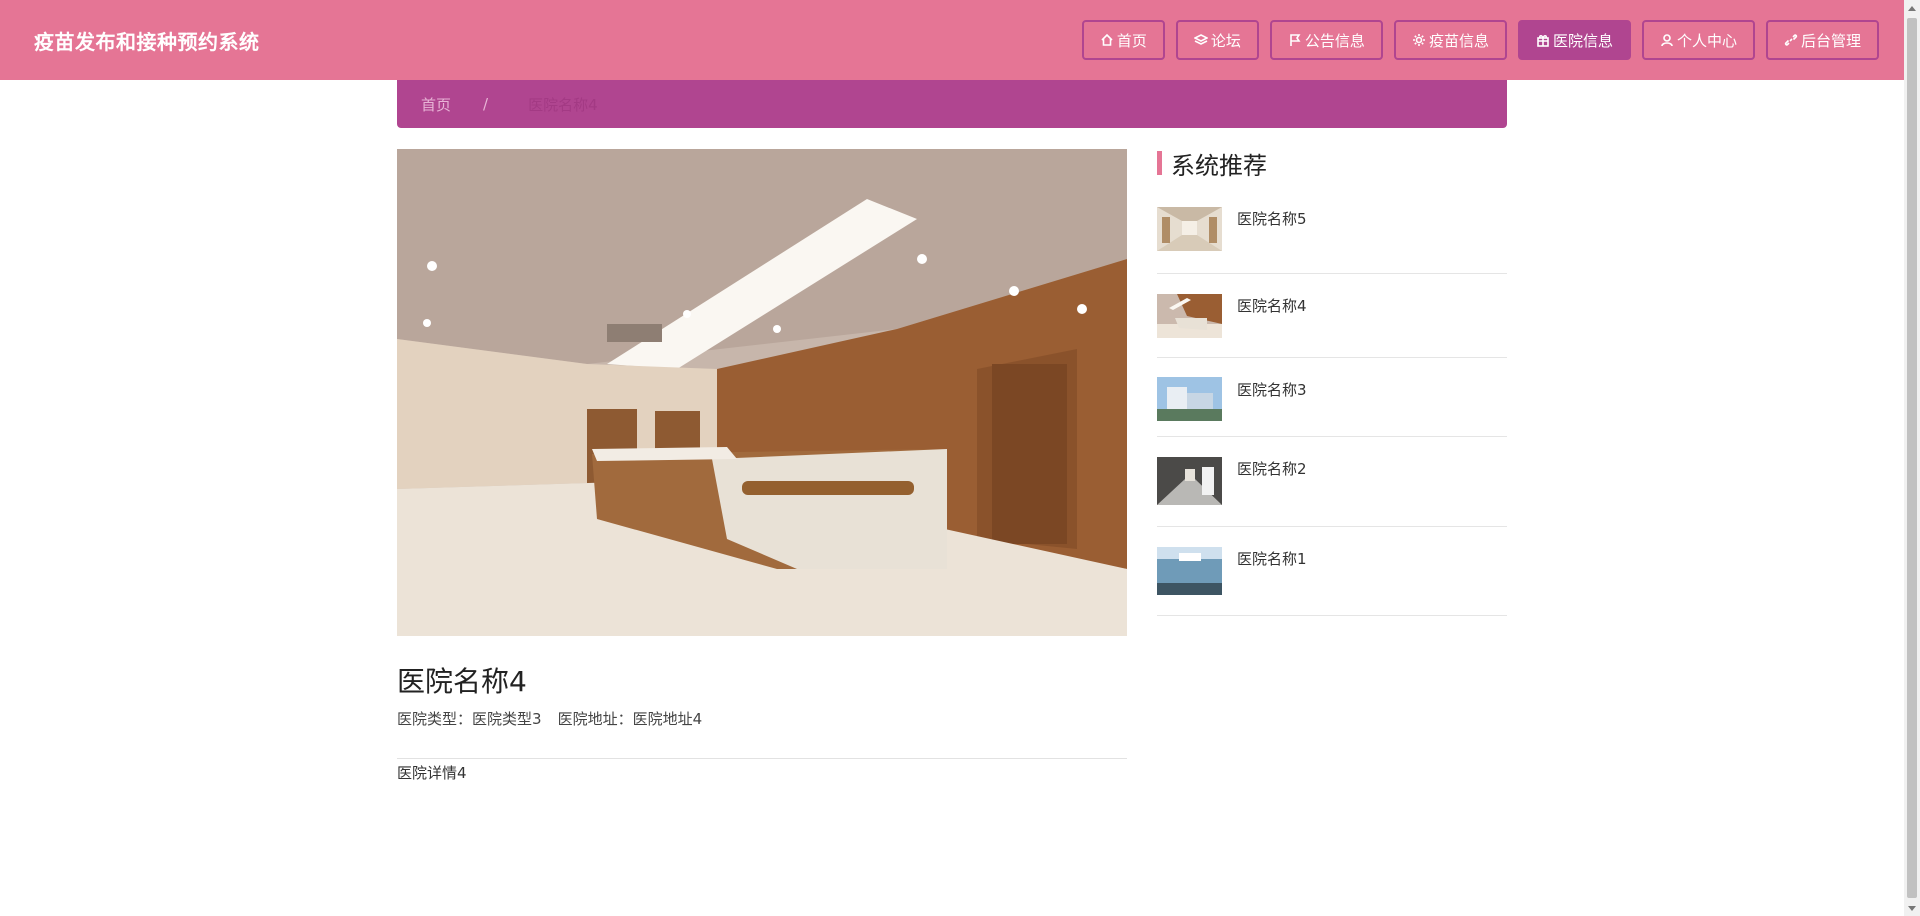  Describe the element at coordinates (1189, 316) in the screenshot. I see `reception-thumbnail` at that location.